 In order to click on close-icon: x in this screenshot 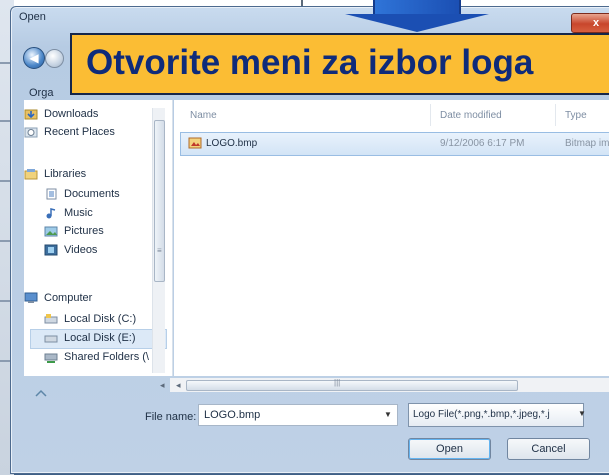, I will do `click(596, 23)`.